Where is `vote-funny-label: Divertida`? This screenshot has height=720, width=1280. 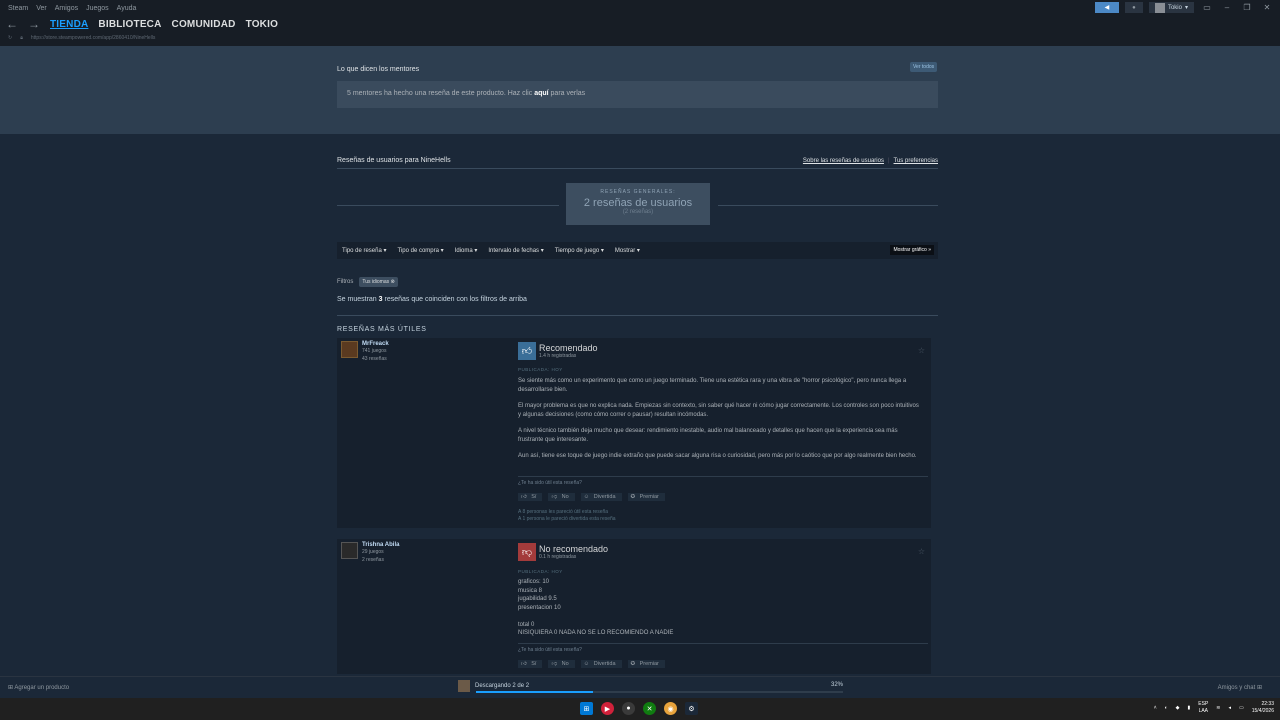
vote-funny-label: Divertida is located at coordinates (604, 664).